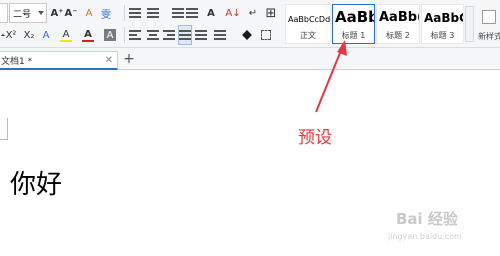 This screenshot has height=256, width=500. Describe the element at coordinates (109, 60) in the screenshot. I see `close-icon: ✕` at that location.